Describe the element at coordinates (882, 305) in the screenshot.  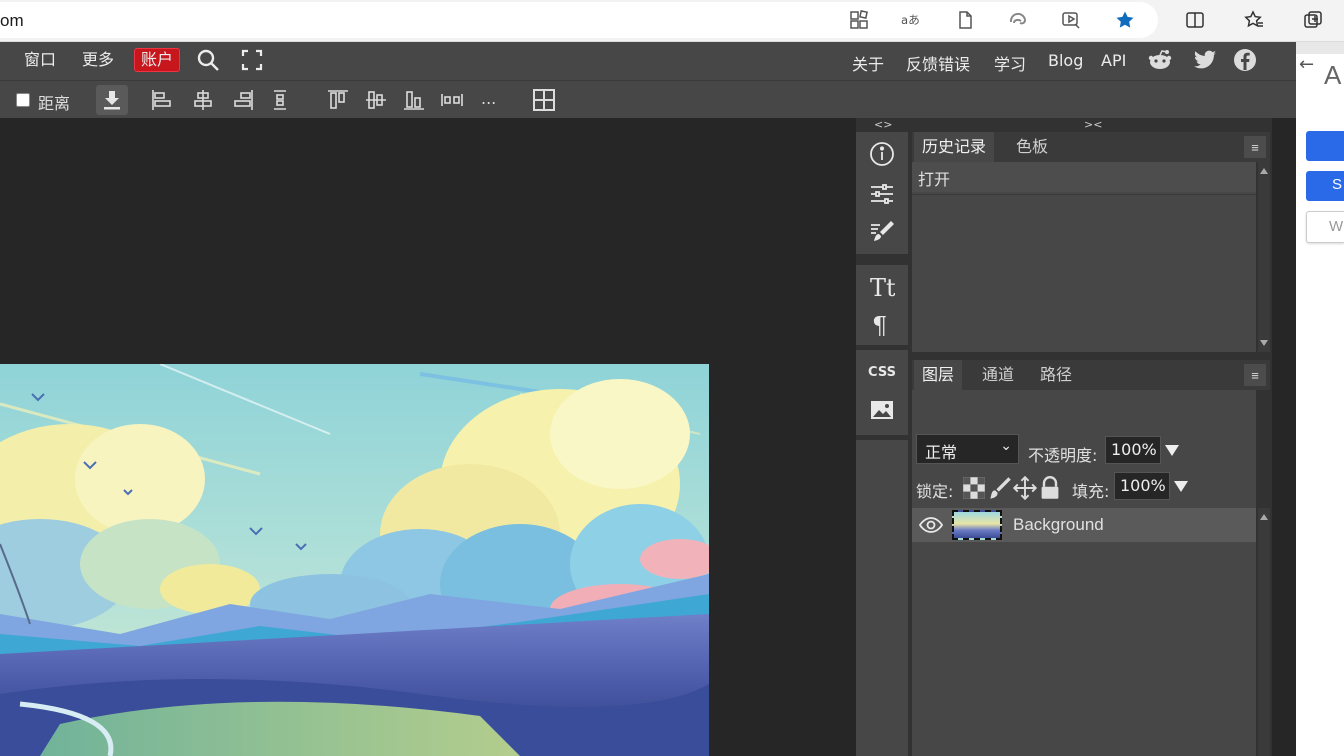
I see `strip-group-type: Tt ¶` at that location.